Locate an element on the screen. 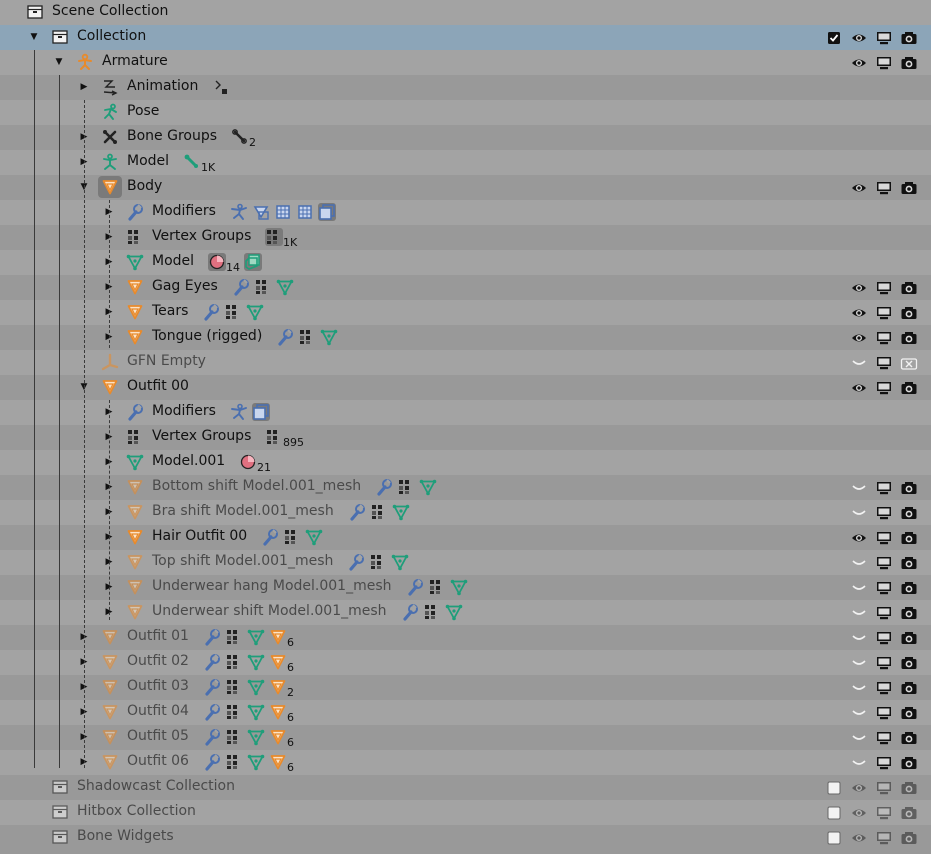 The image size is (931, 854). outliner-row: ▶ Underwear hang Model.001_mesh is located at coordinates (465, 587).